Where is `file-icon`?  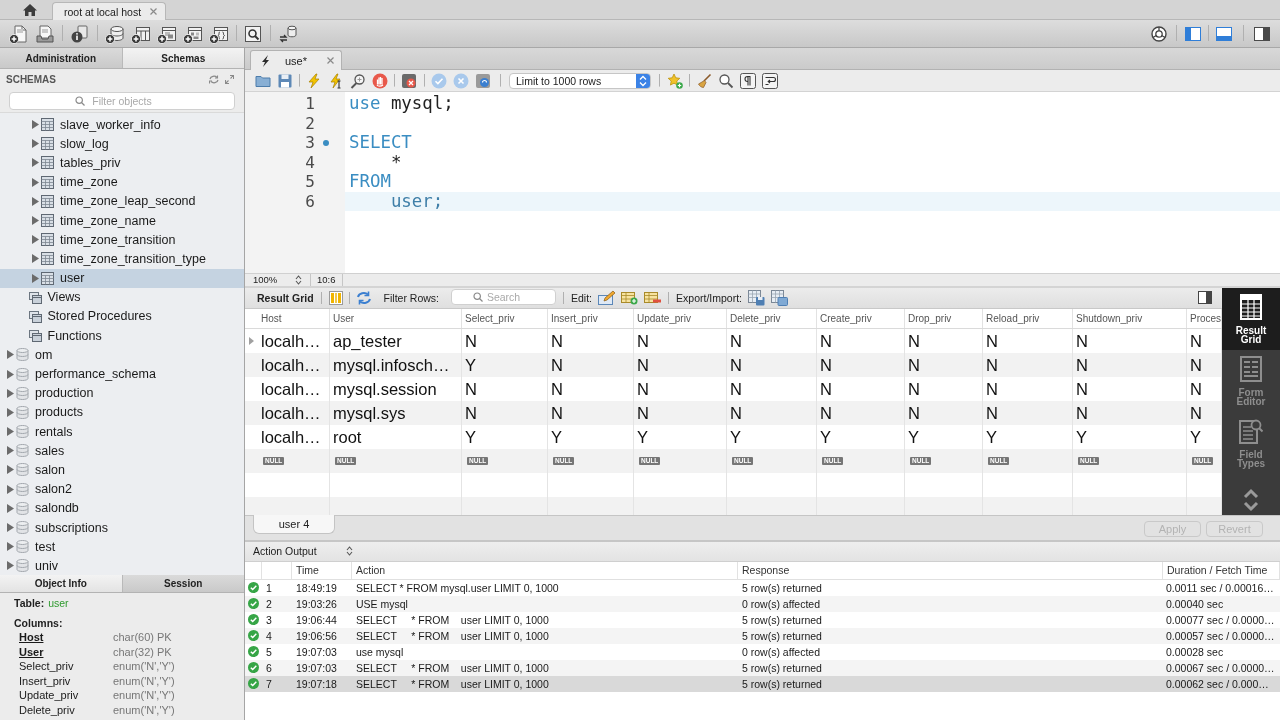
file-icon is located at coordinates (45, 33).